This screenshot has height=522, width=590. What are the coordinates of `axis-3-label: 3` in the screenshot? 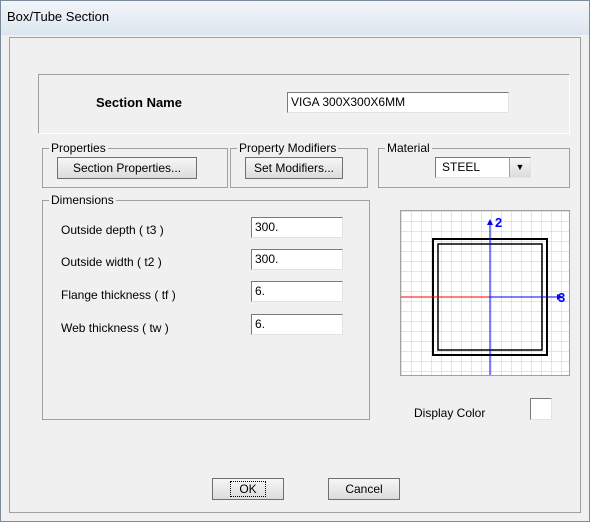 It's located at (561, 297).